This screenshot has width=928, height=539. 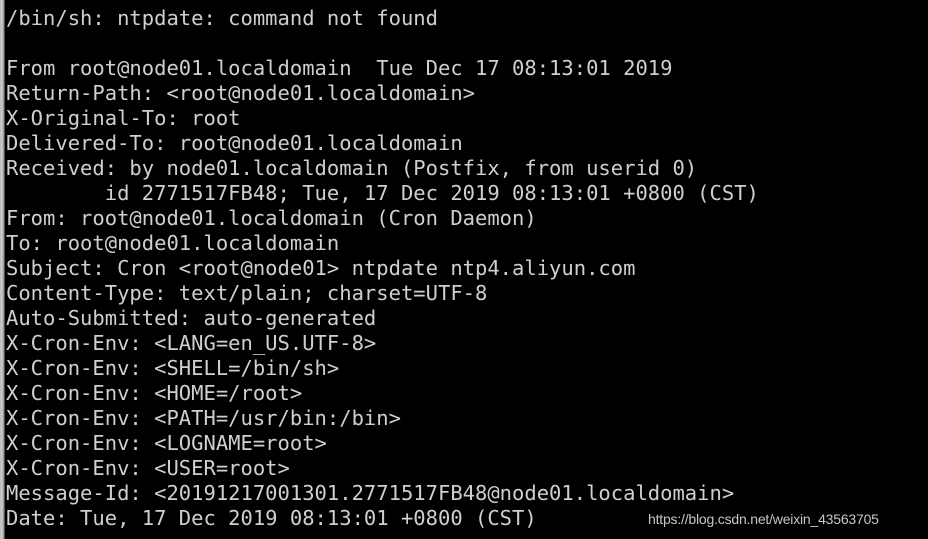 I want to click on watermark-text: https://blog.csdn.net/weixin_43563705, so click(x=763, y=519).